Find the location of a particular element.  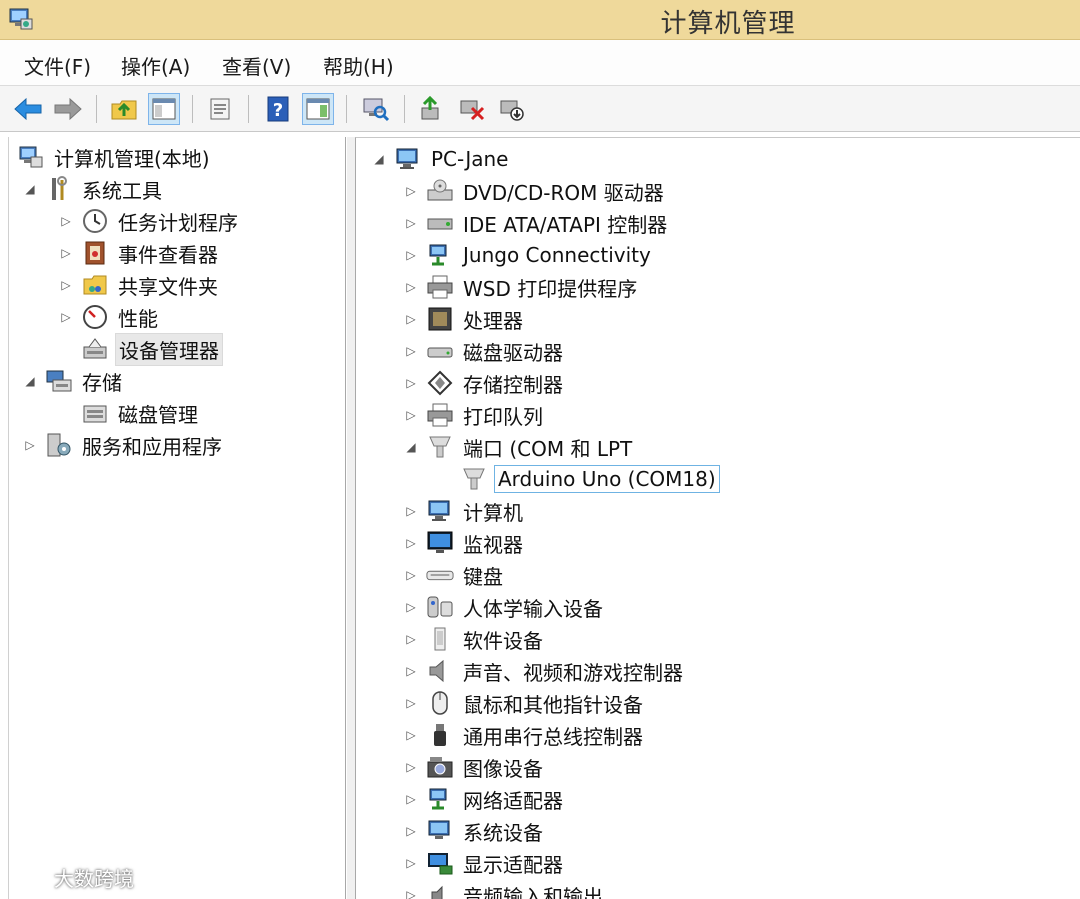

device-node-arduino-uno: Arduino Uno (COM18) is located at coordinates (590, 479).